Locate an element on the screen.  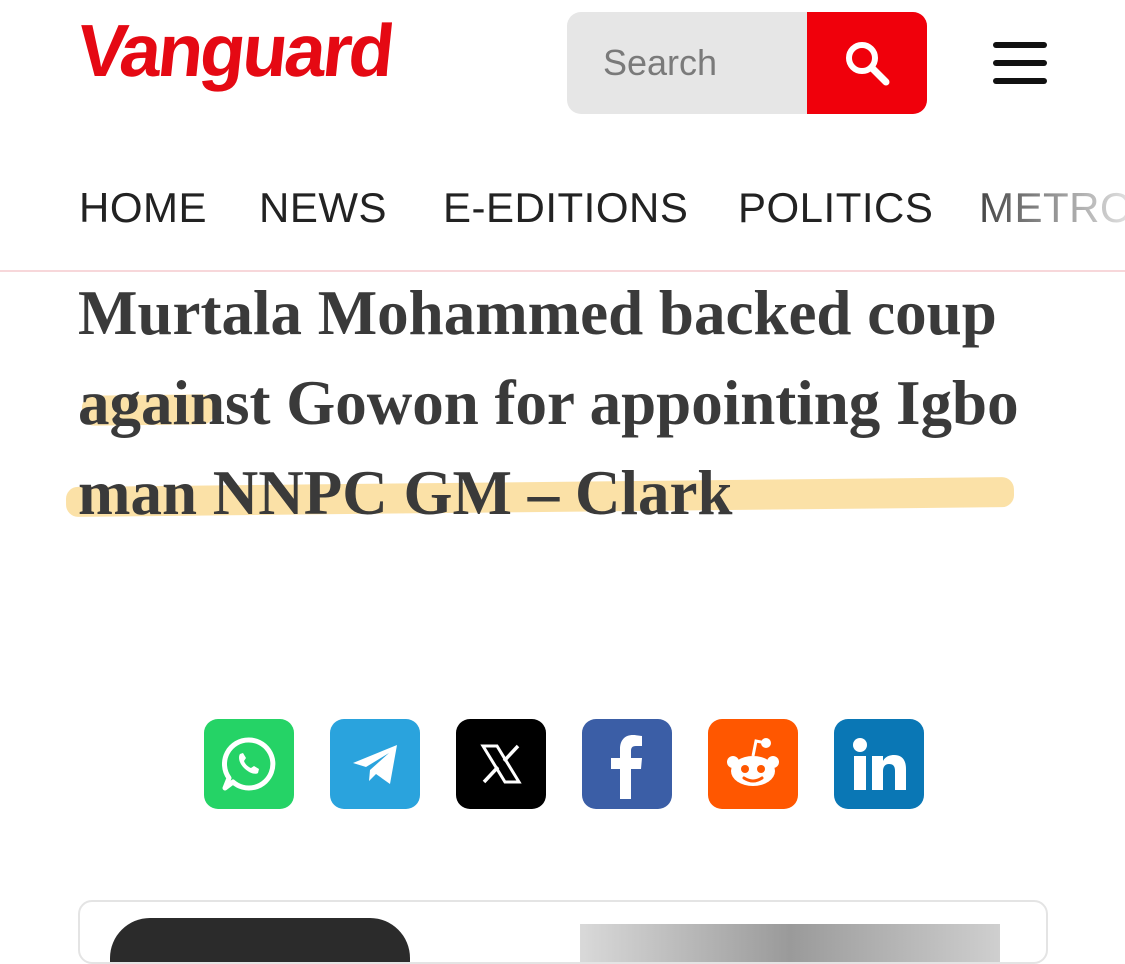
nav-item-home: HOME is located at coordinates (143, 208).